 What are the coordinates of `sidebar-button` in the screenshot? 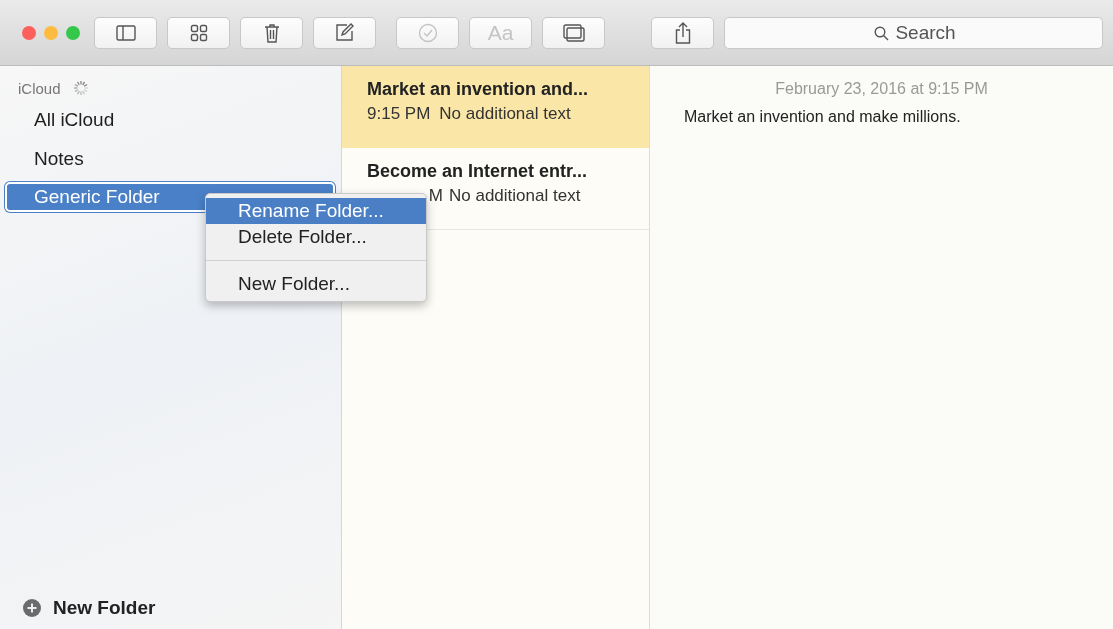 It's located at (125, 32).